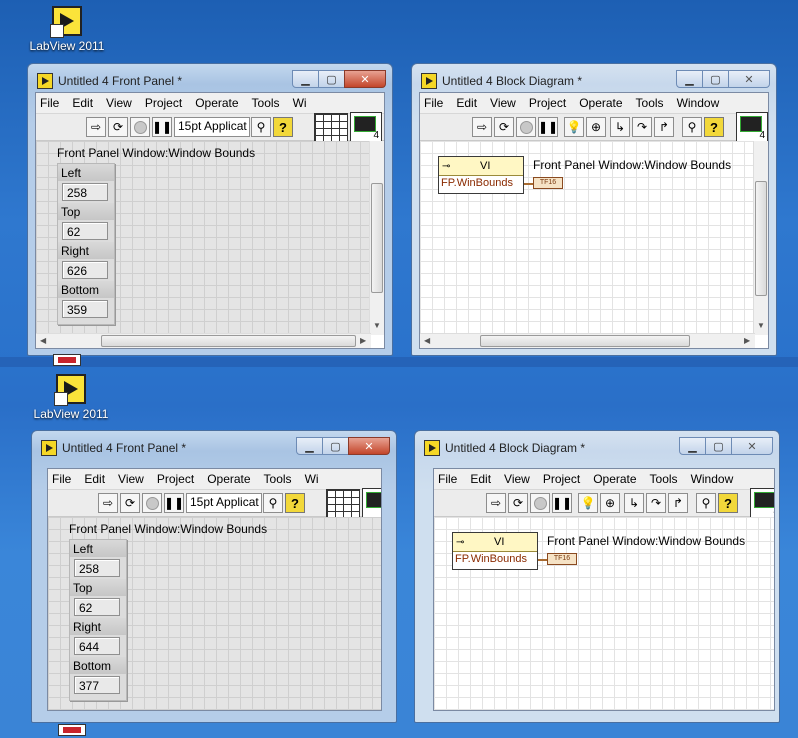 The image size is (798, 738). What do you see at coordinates (610, 503) in the screenshot?
I see `retain-wire-values-icon: ⊕` at bounding box center [610, 503].